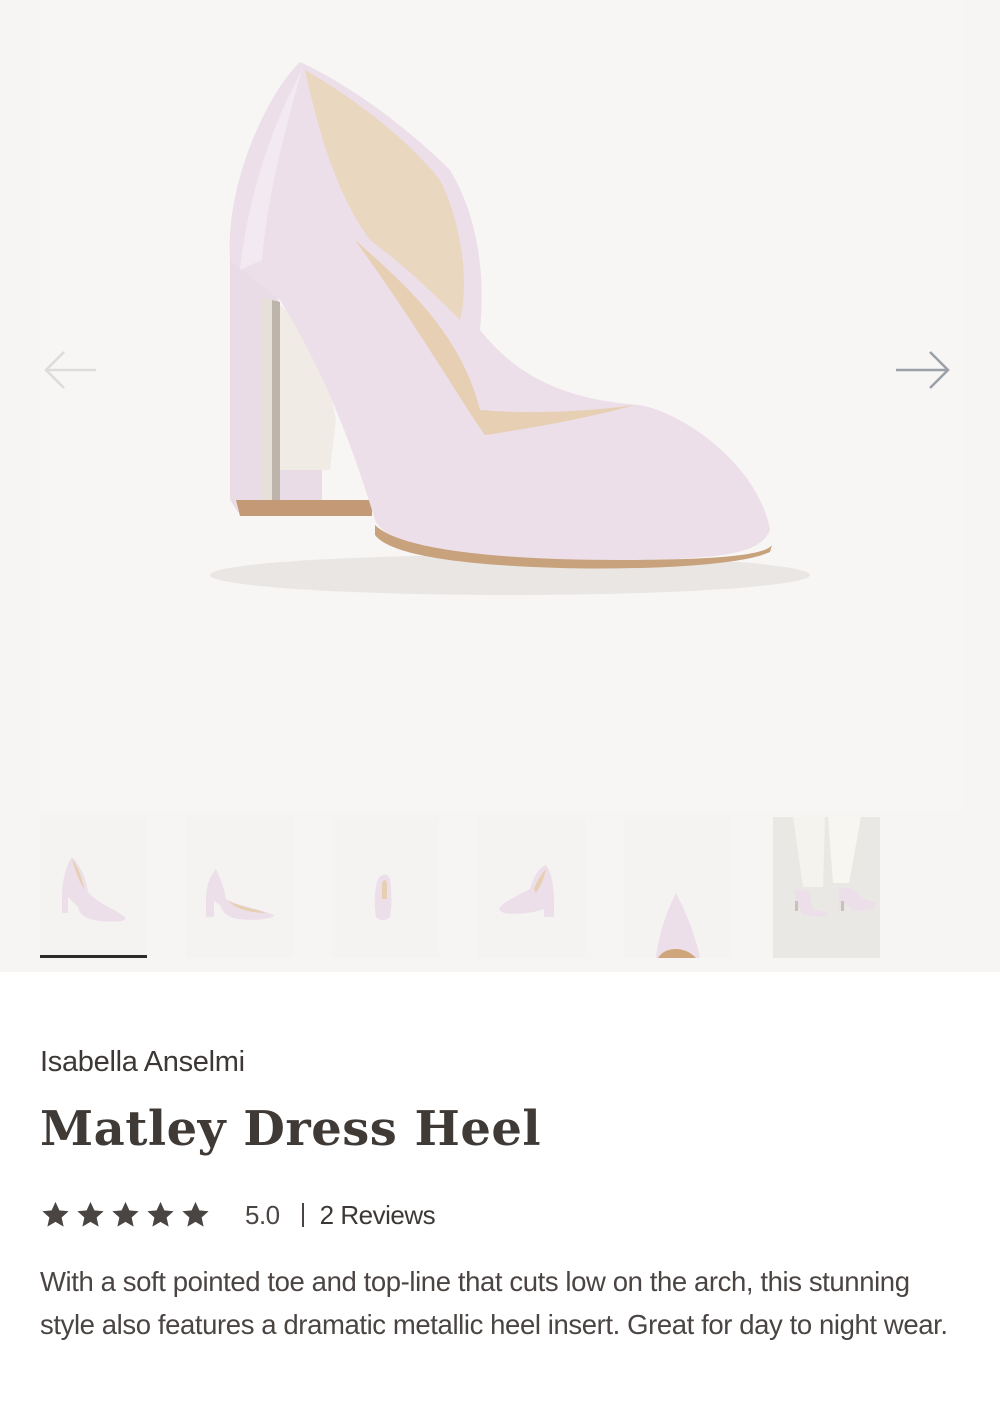 This screenshot has height=1412, width=1000. Describe the element at coordinates (238, 1215) in the screenshot. I see `rating-summary: 5.0 2 Reviews` at that location.